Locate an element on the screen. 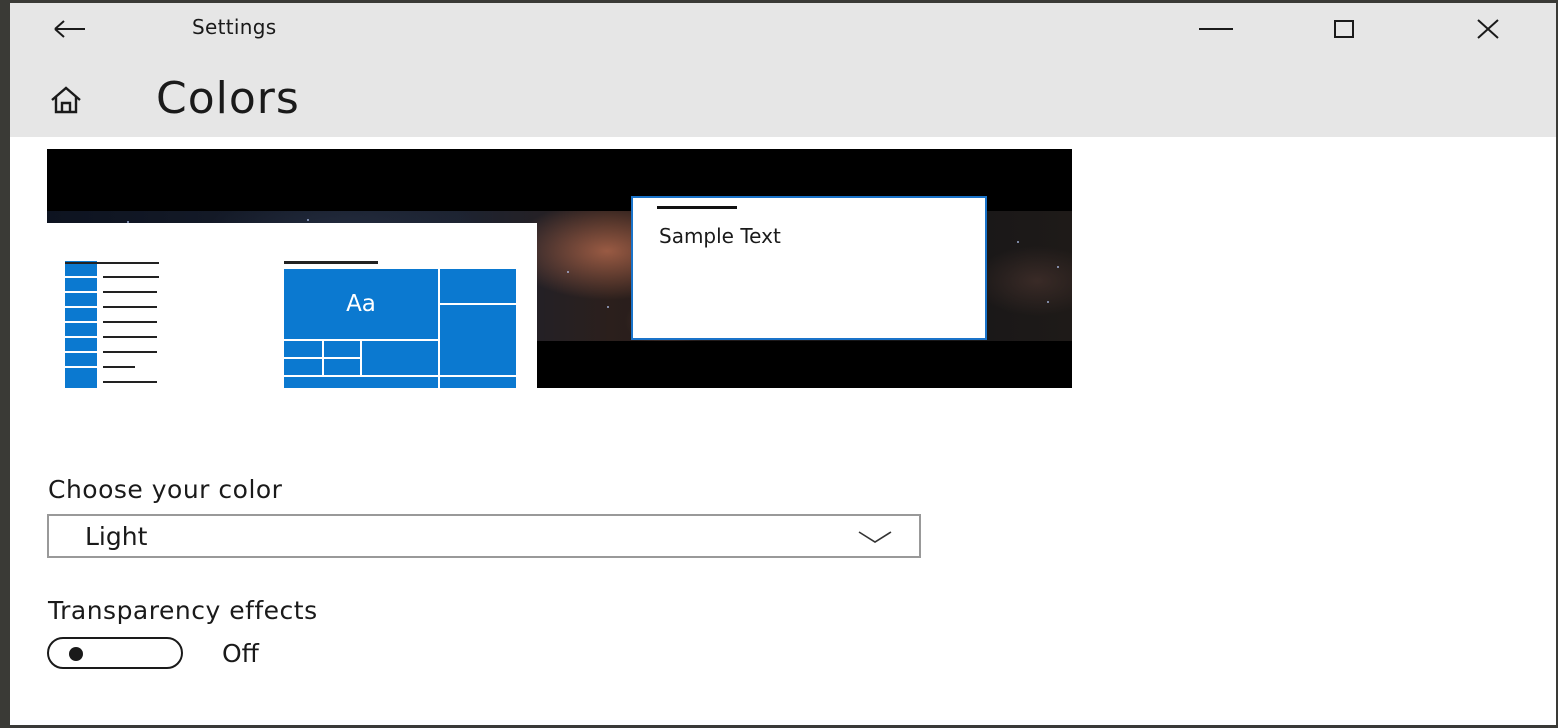  start-menu-preview: Aa is located at coordinates (292, 305).